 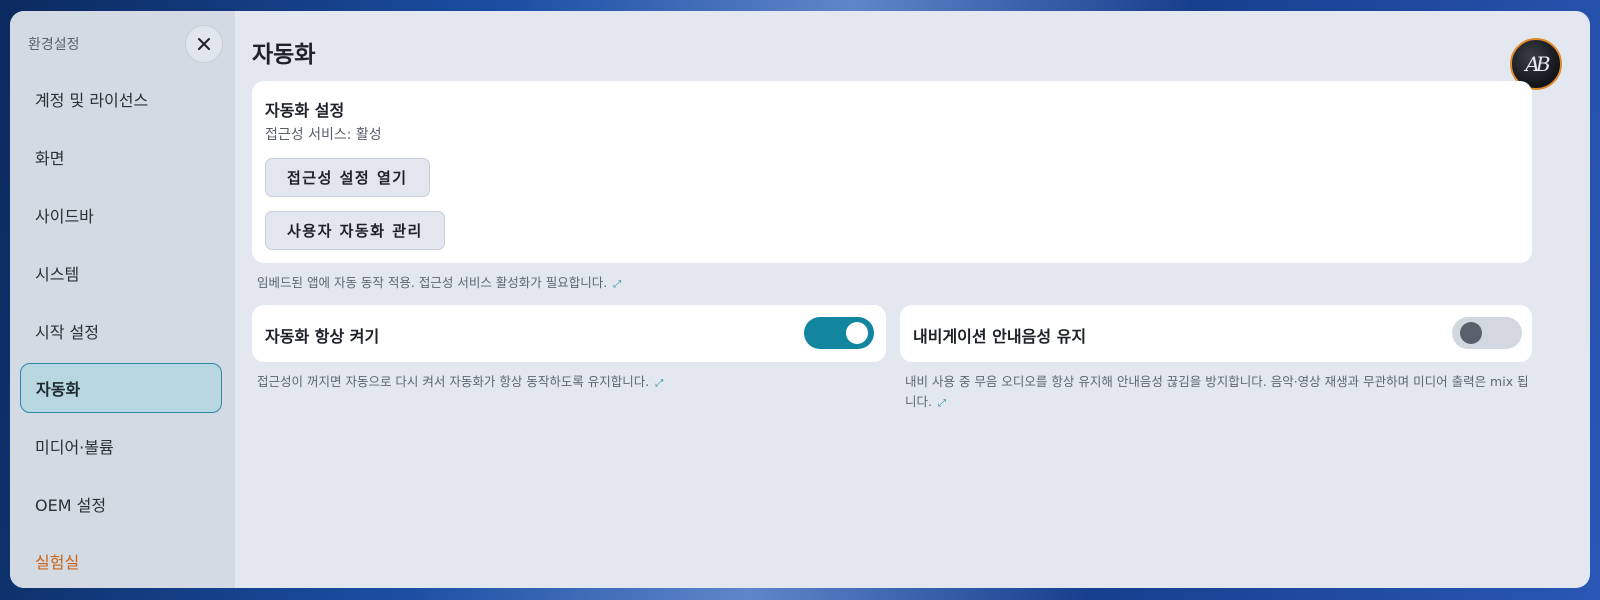 What do you see at coordinates (432, 282) in the screenshot?
I see `automation-hint-text: 임베드된 앱에 자동 동작 적용. 접근성 서비스 활성화가 필요합니다.` at bounding box center [432, 282].